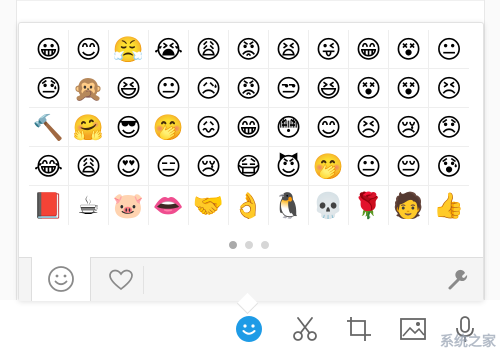 The image size is (500, 359). What do you see at coordinates (169, 49) in the screenshot?
I see `emoji-cell: 😭` at bounding box center [169, 49].